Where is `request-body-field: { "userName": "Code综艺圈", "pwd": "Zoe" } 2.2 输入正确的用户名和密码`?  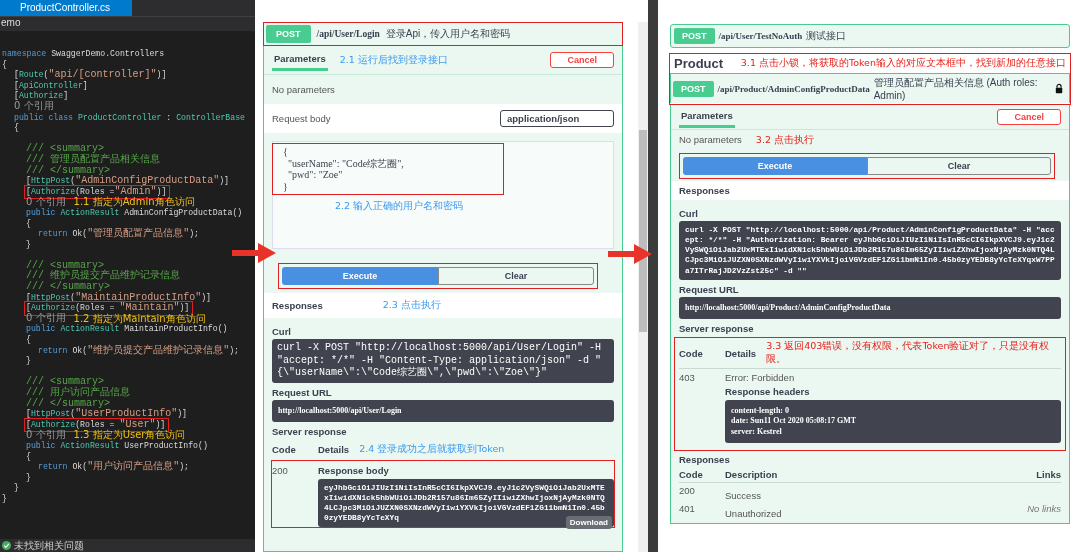 request-body-field: { "userName": "Code综艺圈", "pwd": "Zoe" } 2.2 输入正确的用户名和密码 is located at coordinates (443, 195).